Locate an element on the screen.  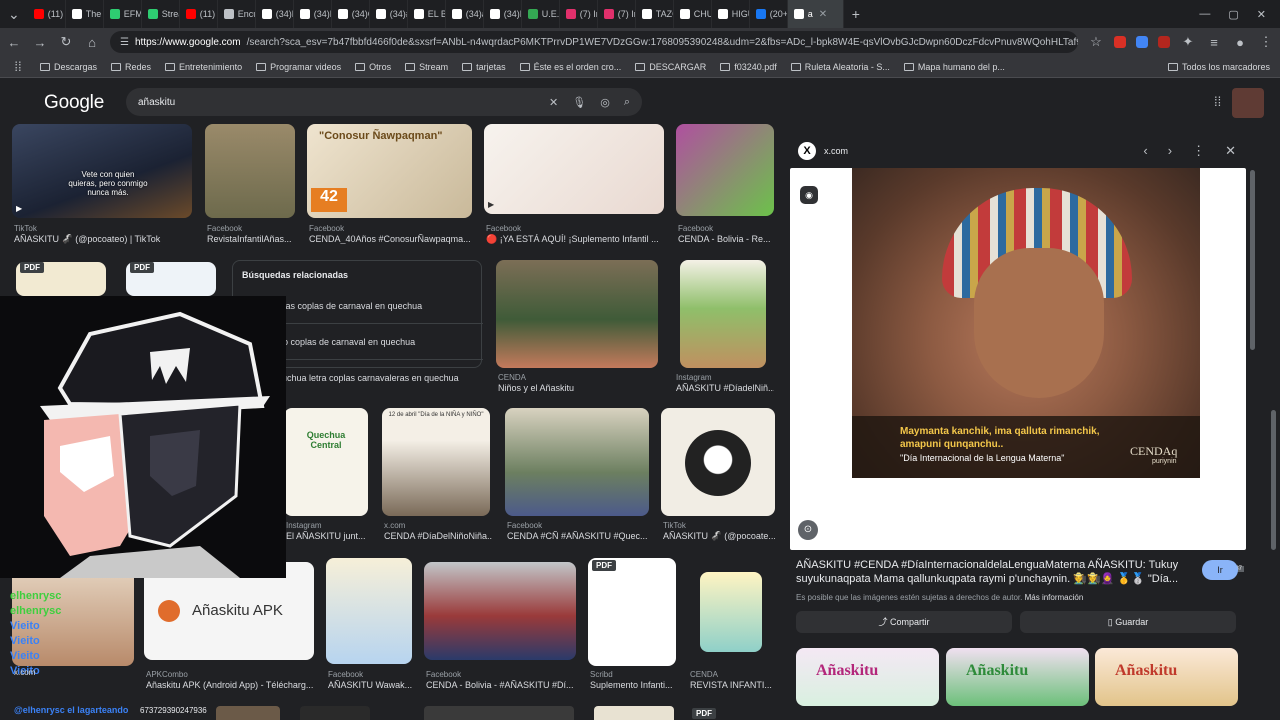
browser-tab: Encue is located at coordinates (237, 14).